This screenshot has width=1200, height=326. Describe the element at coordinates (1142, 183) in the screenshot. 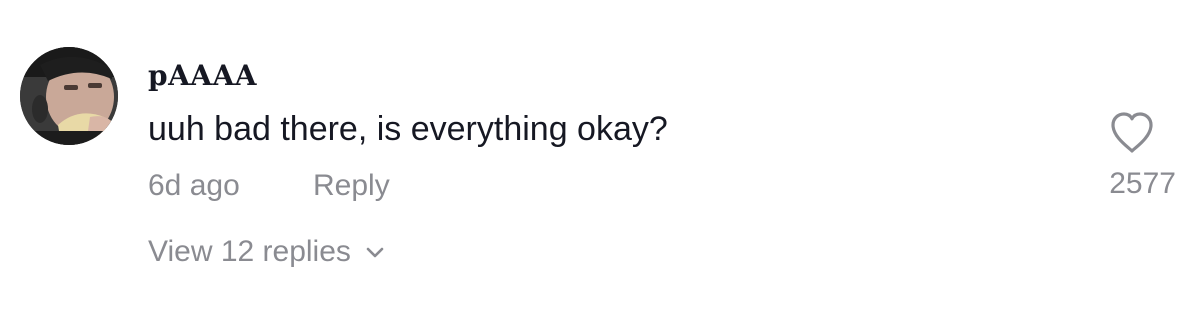

I see `like-count: 2577` at that location.